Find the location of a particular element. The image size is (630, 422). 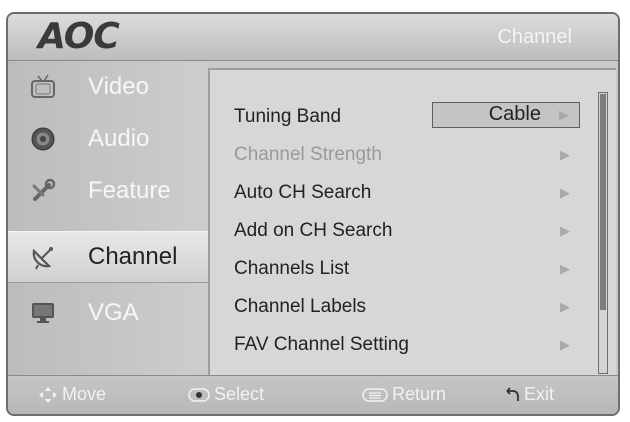

sidebar-item-vga: VGA is located at coordinates (108, 313).